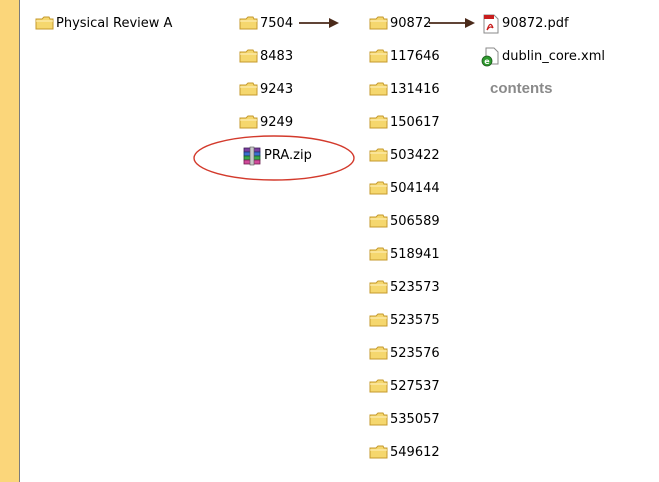  Describe the element at coordinates (277, 23) in the screenshot. I see `tree-item-label: 7504` at that location.